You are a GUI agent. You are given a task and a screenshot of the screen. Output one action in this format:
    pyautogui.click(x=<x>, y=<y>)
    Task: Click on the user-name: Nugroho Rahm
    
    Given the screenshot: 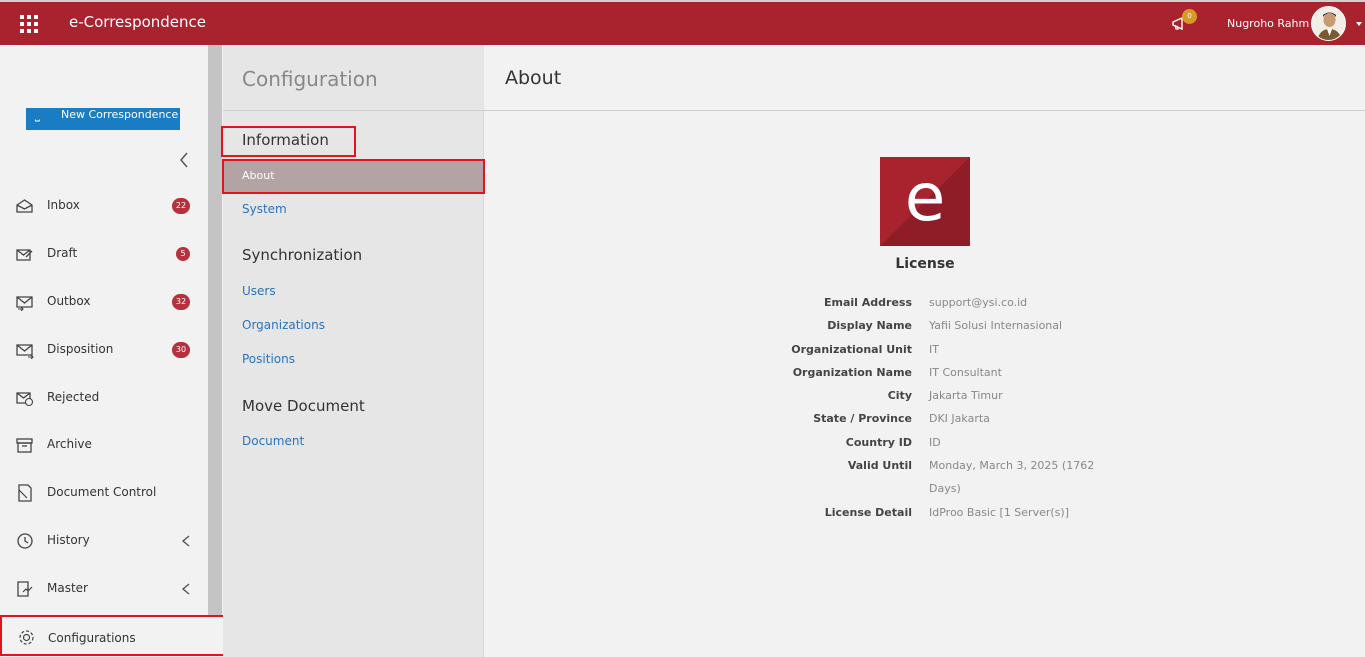 What is the action you would take?
    pyautogui.click(x=1268, y=23)
    